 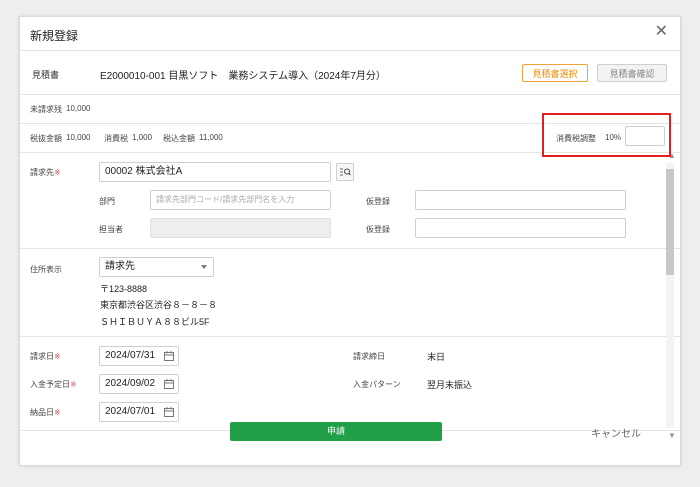 What do you see at coordinates (130, 383) in the screenshot?
I see `payment-date-value: 2024/09/02` at bounding box center [130, 383].